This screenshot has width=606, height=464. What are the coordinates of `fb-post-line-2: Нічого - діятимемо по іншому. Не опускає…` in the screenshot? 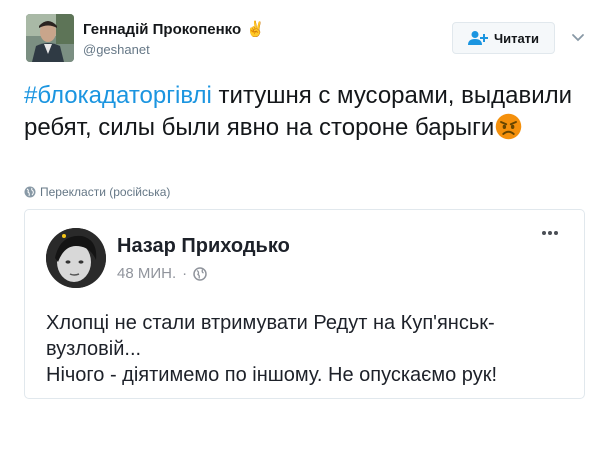 It's located at (272, 375).